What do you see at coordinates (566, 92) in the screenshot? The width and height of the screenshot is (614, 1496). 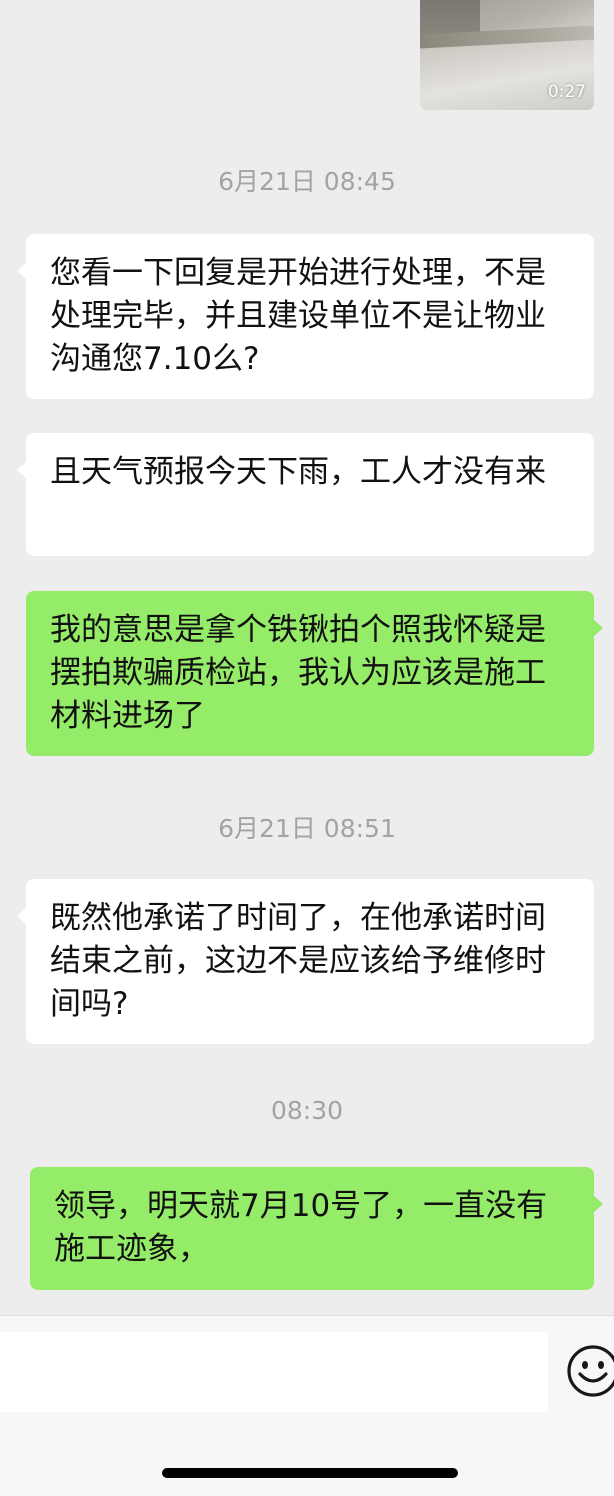 I see `video-duration: 0:27` at bounding box center [566, 92].